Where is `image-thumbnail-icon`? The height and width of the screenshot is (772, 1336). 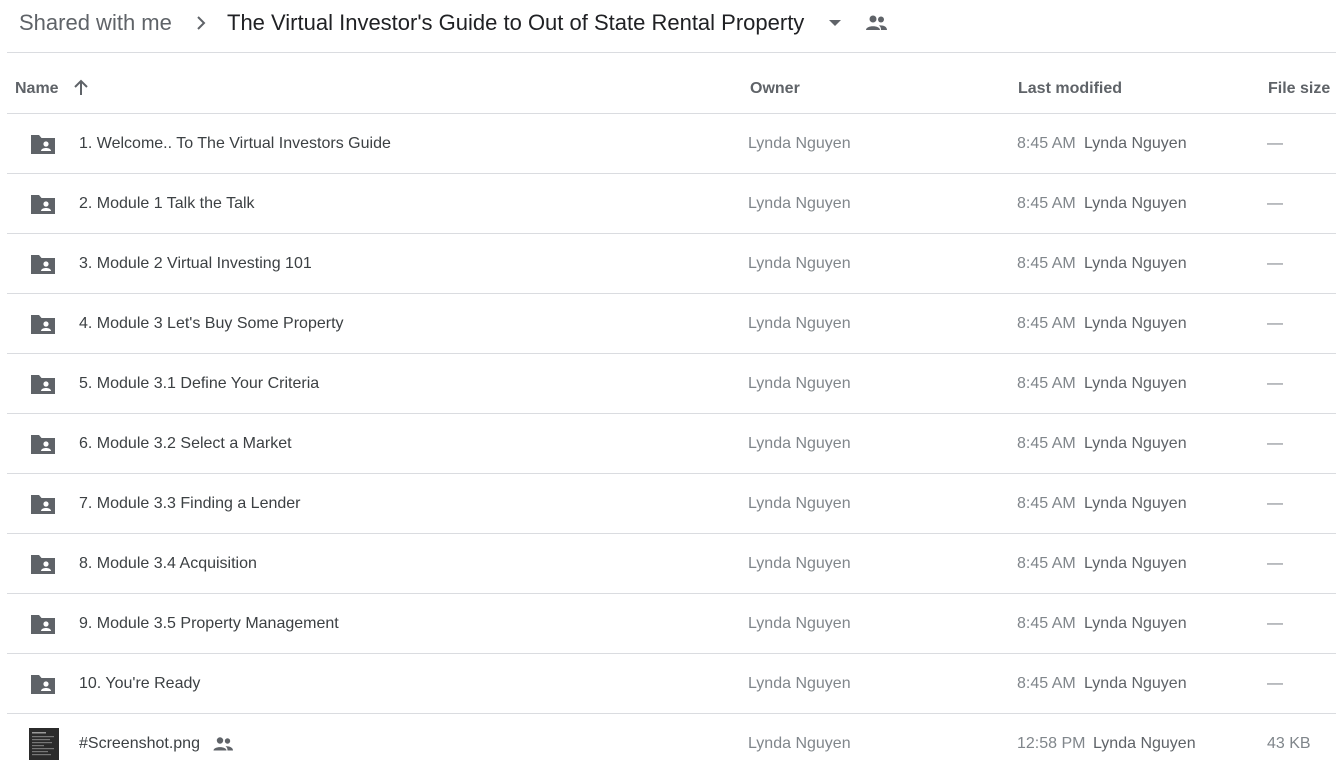
image-thumbnail-icon is located at coordinates (44, 744).